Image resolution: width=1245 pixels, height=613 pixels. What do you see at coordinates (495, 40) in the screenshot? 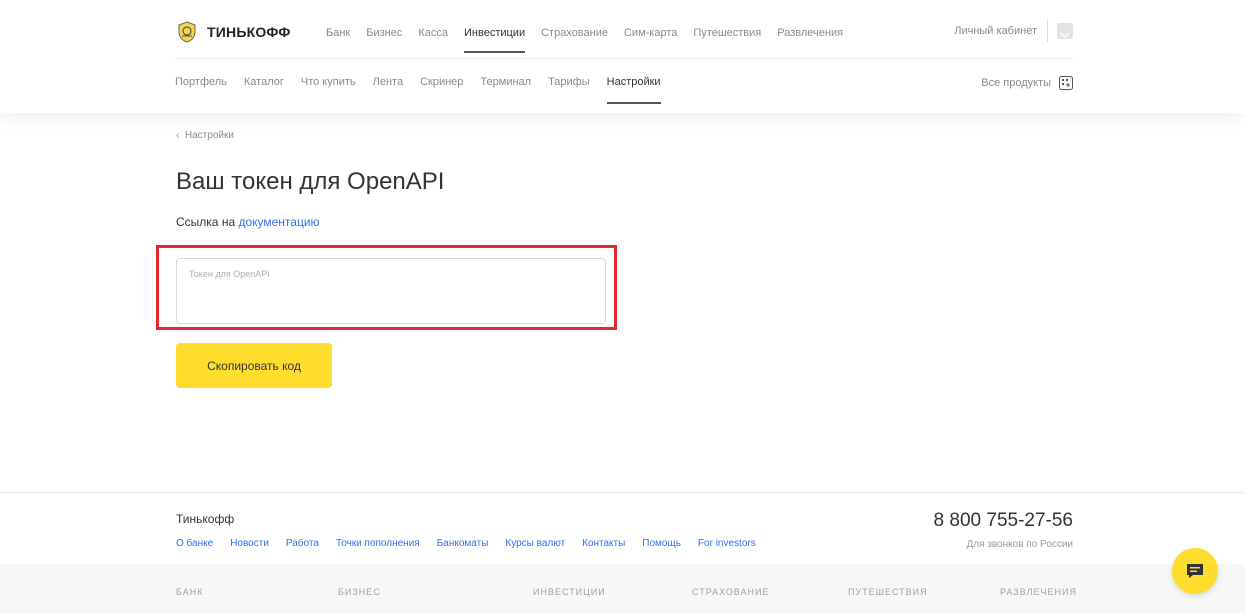
I see `topnav-item-investments: Инвестиции` at bounding box center [495, 40].